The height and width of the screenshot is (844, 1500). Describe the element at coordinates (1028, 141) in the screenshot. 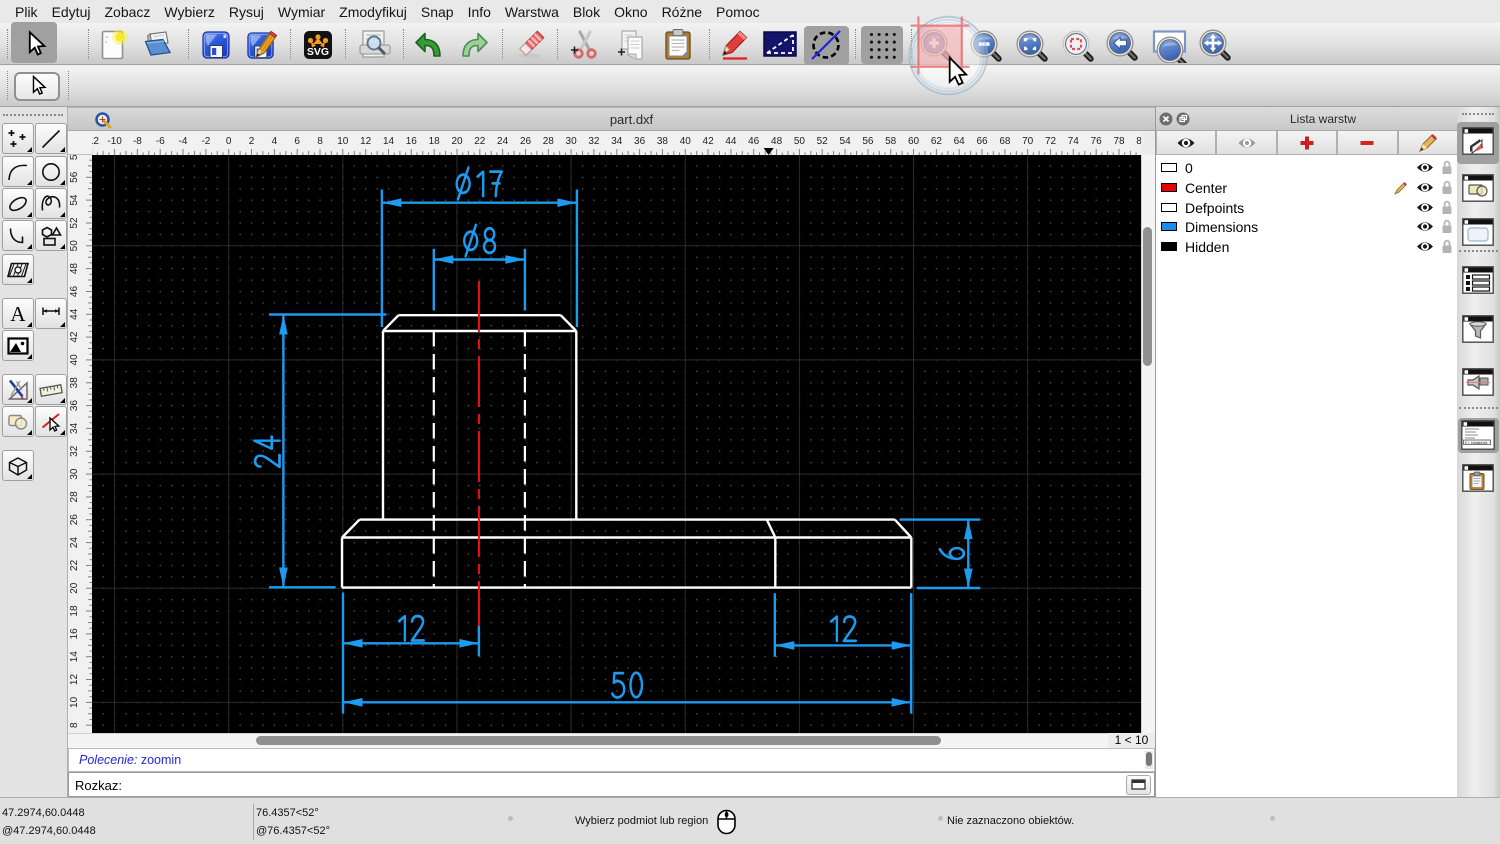

I see `svg-text: 70` at that location.